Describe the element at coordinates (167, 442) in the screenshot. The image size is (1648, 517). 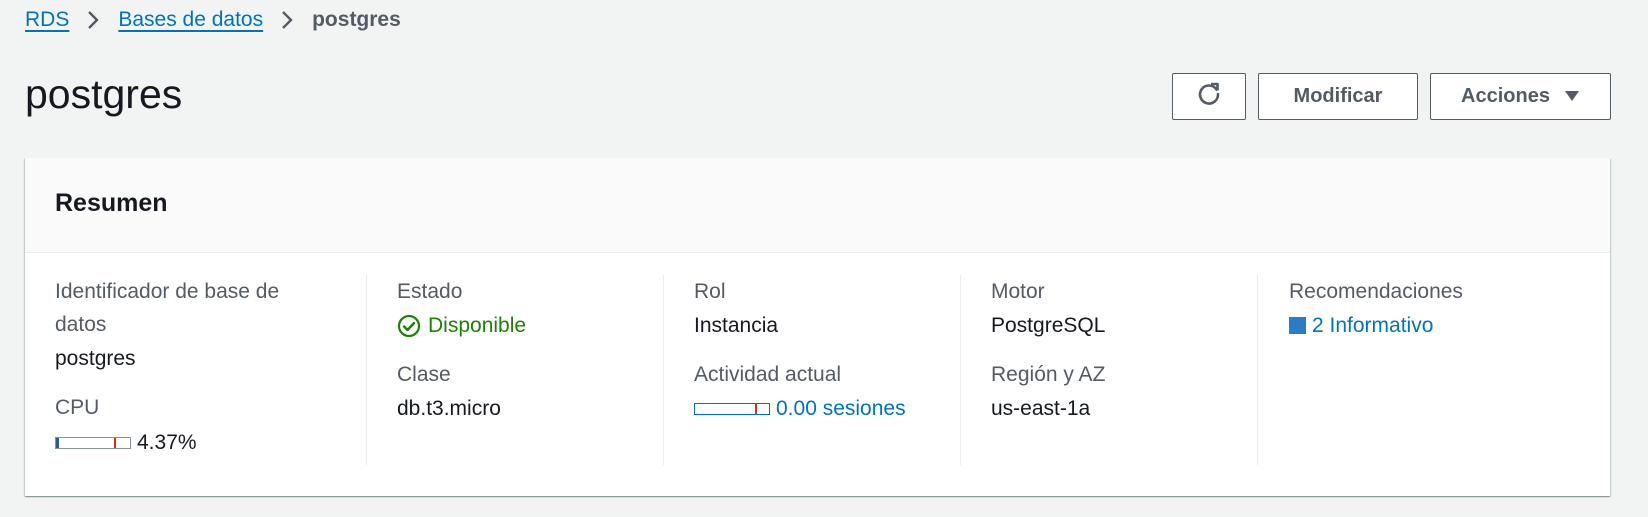
I see `cpu-value: 4.37%` at that location.